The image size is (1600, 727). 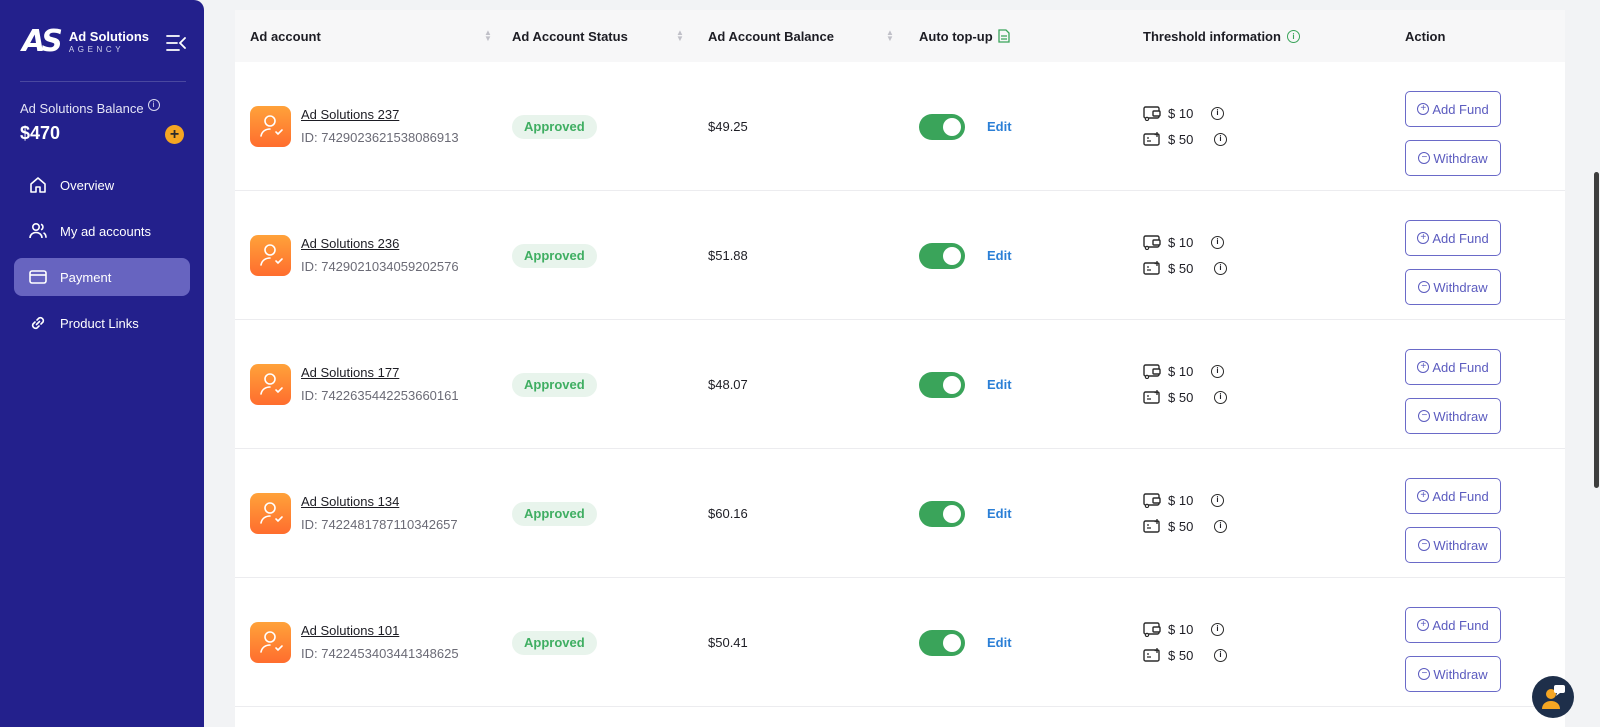 I want to click on account-name-link: Ad Solutions 134, so click(x=350, y=501).